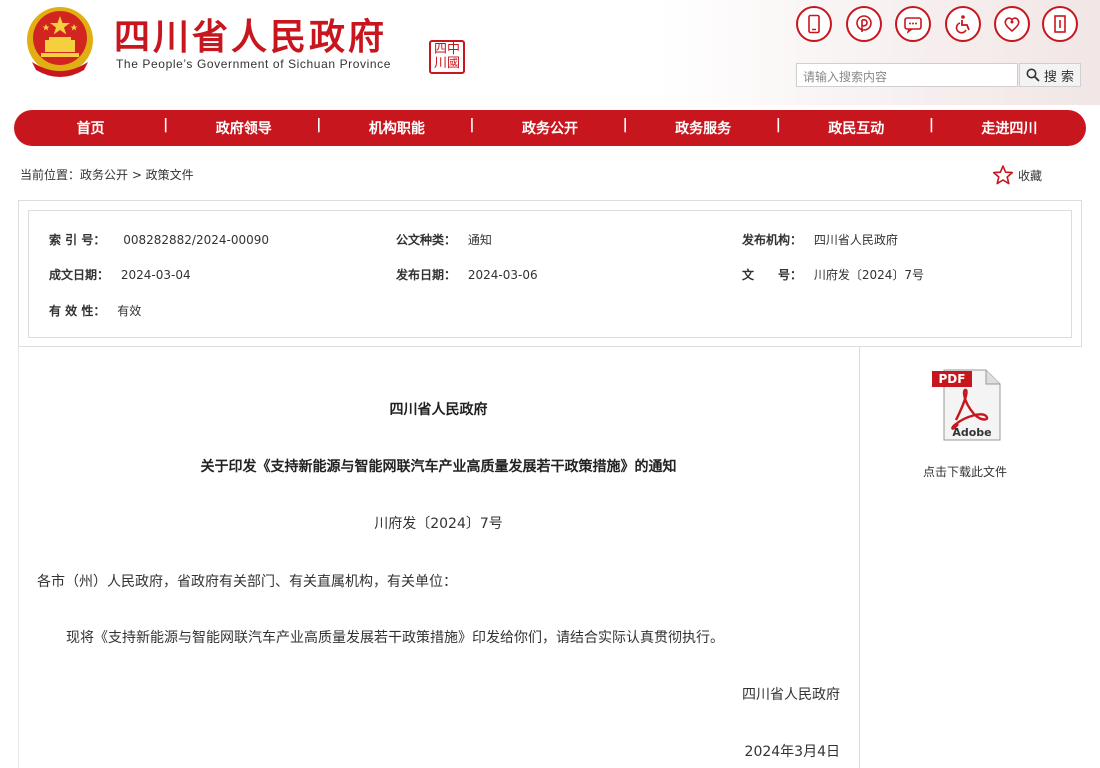 This screenshot has height=768, width=1100. Describe the element at coordinates (438, 467) in the screenshot. I see `document-title: 关于印发《支持新能源与智能网联汽车产业高质量发展若干政策措施》的通知` at that location.